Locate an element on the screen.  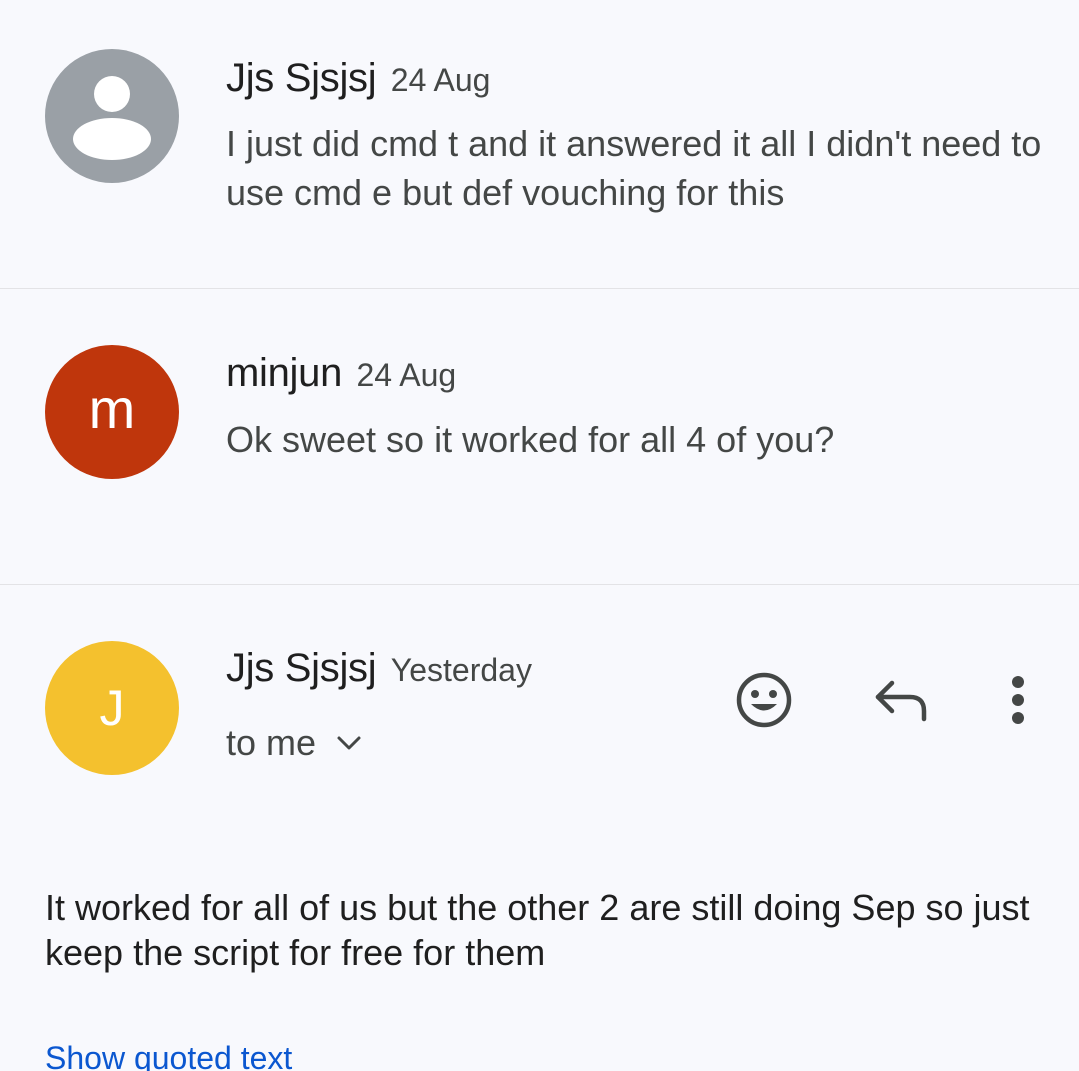
avatar: J is located at coordinates (112, 708).